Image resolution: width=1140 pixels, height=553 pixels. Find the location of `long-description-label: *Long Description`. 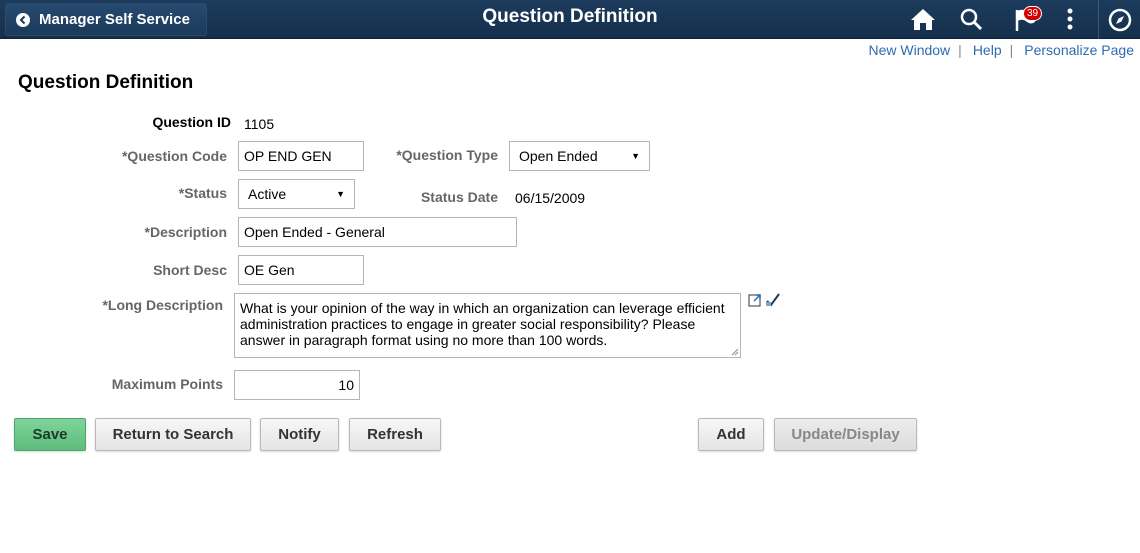

long-description-label: *Long Description is located at coordinates (162, 305).